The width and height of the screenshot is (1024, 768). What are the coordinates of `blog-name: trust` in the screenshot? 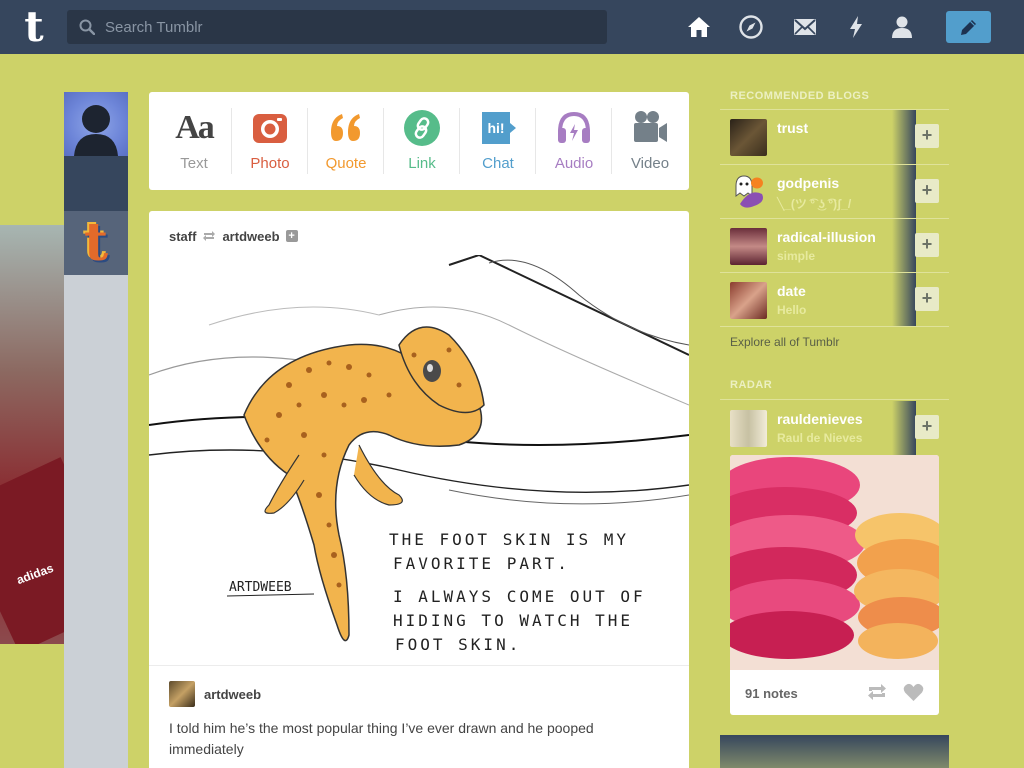 It's located at (792, 128).